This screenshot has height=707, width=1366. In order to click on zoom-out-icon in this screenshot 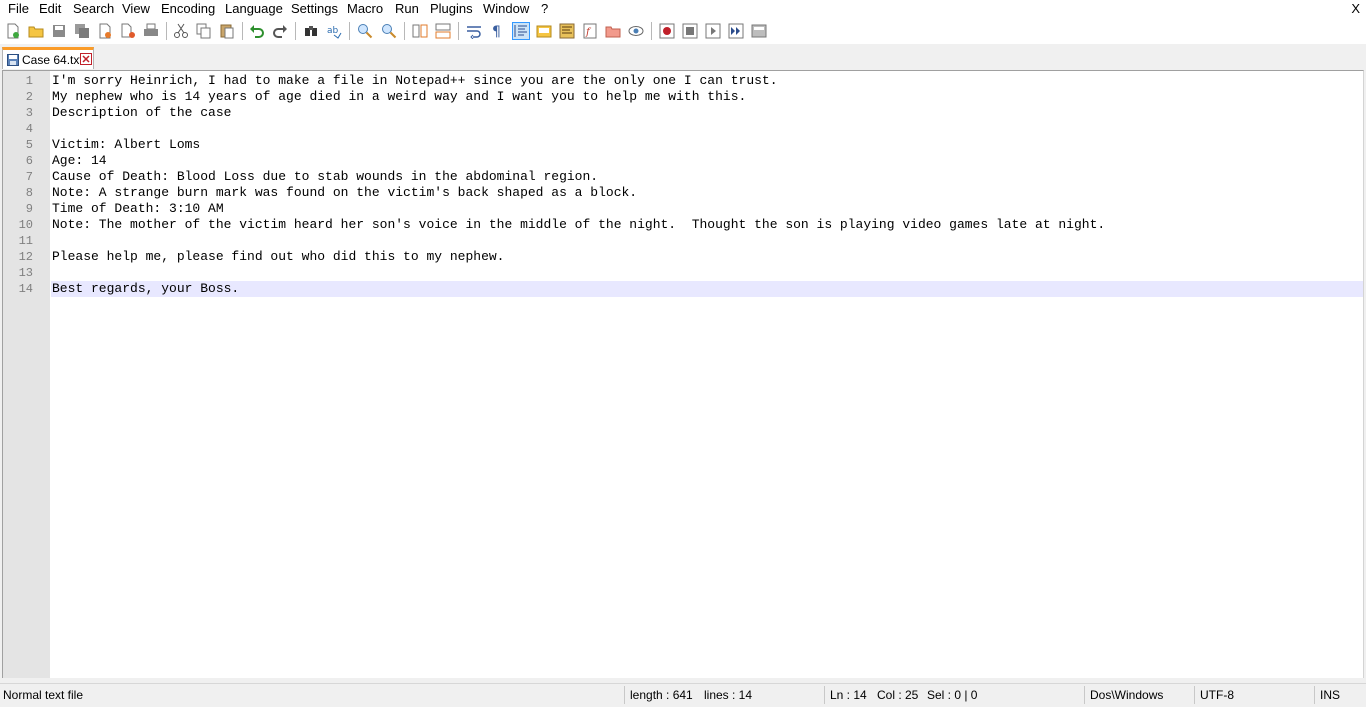, I will do `click(389, 31)`.